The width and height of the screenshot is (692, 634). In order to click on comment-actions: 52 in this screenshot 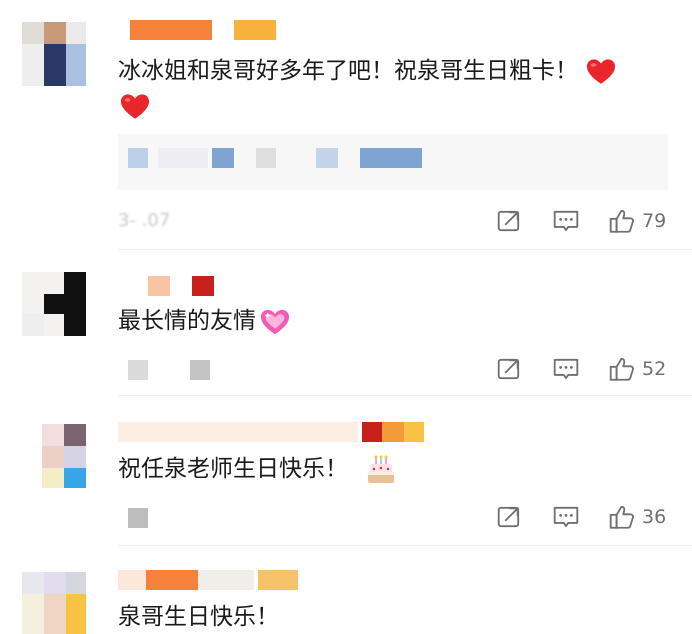, I will do `click(590, 369)`.